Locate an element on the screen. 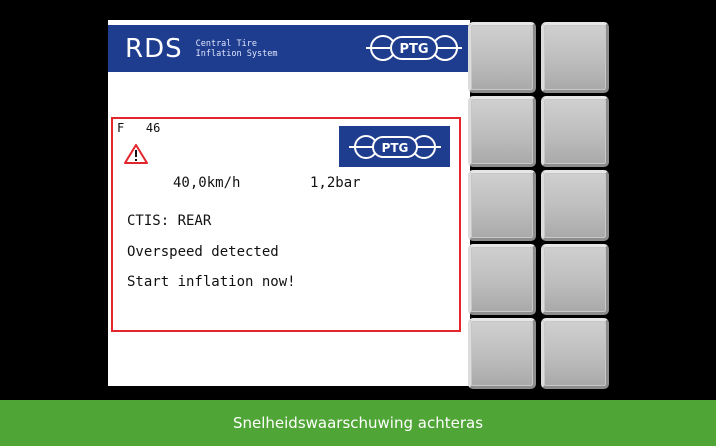 The height and width of the screenshot is (446, 716). fault-code: F 46 is located at coordinates (138, 128).